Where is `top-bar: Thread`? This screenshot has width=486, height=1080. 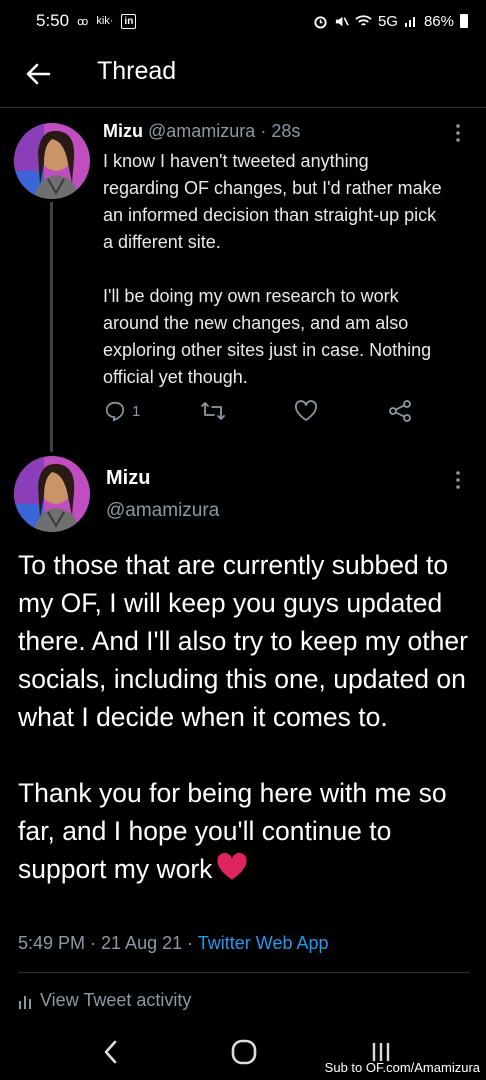
top-bar: Thread is located at coordinates (243, 75).